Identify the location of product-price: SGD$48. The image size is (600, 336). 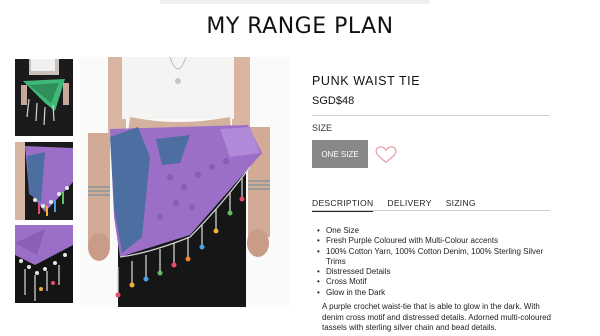
(333, 101).